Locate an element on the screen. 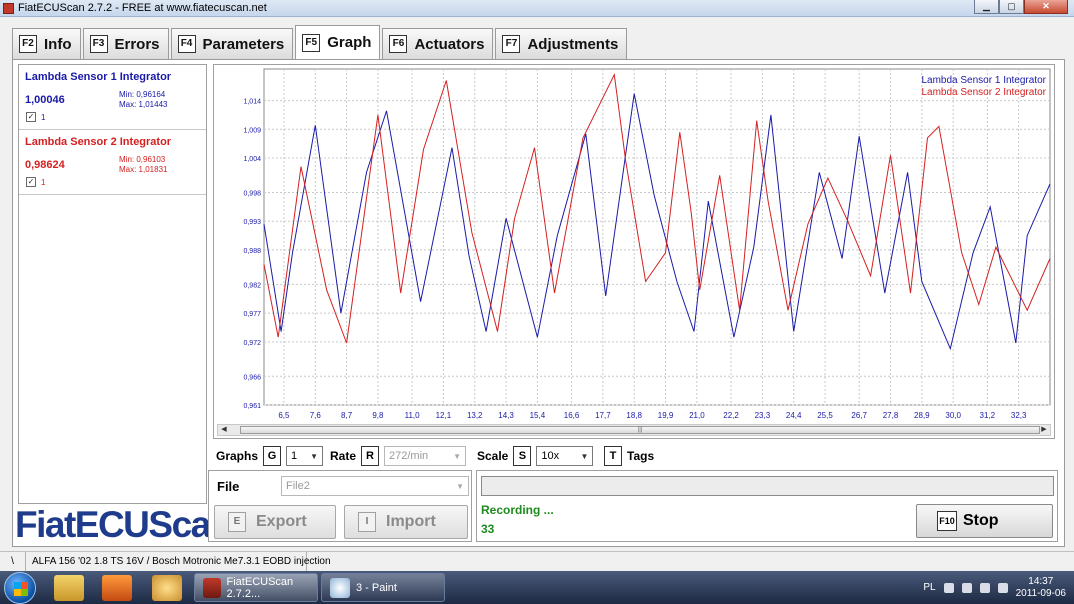  maximize-button: ▢ is located at coordinates (1011, 7).